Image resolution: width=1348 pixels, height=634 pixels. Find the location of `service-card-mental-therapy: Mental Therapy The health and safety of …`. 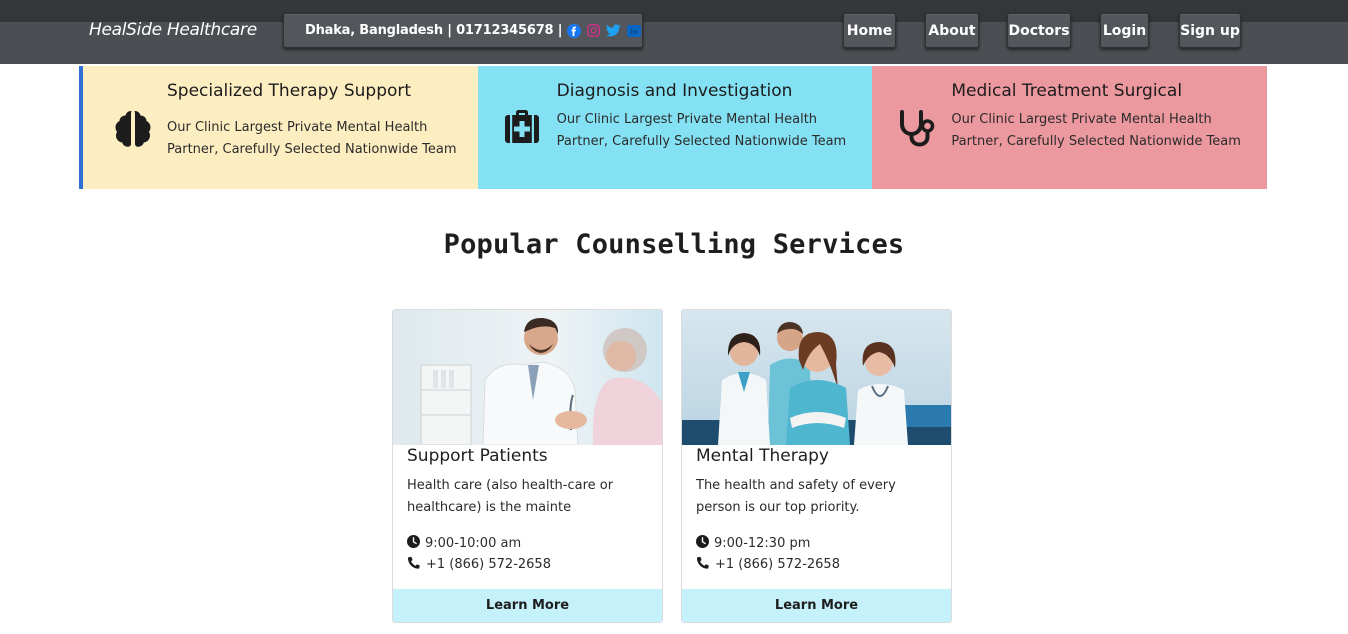

service-card-mental-therapy: Mental Therapy The health and safety of … is located at coordinates (816, 466).